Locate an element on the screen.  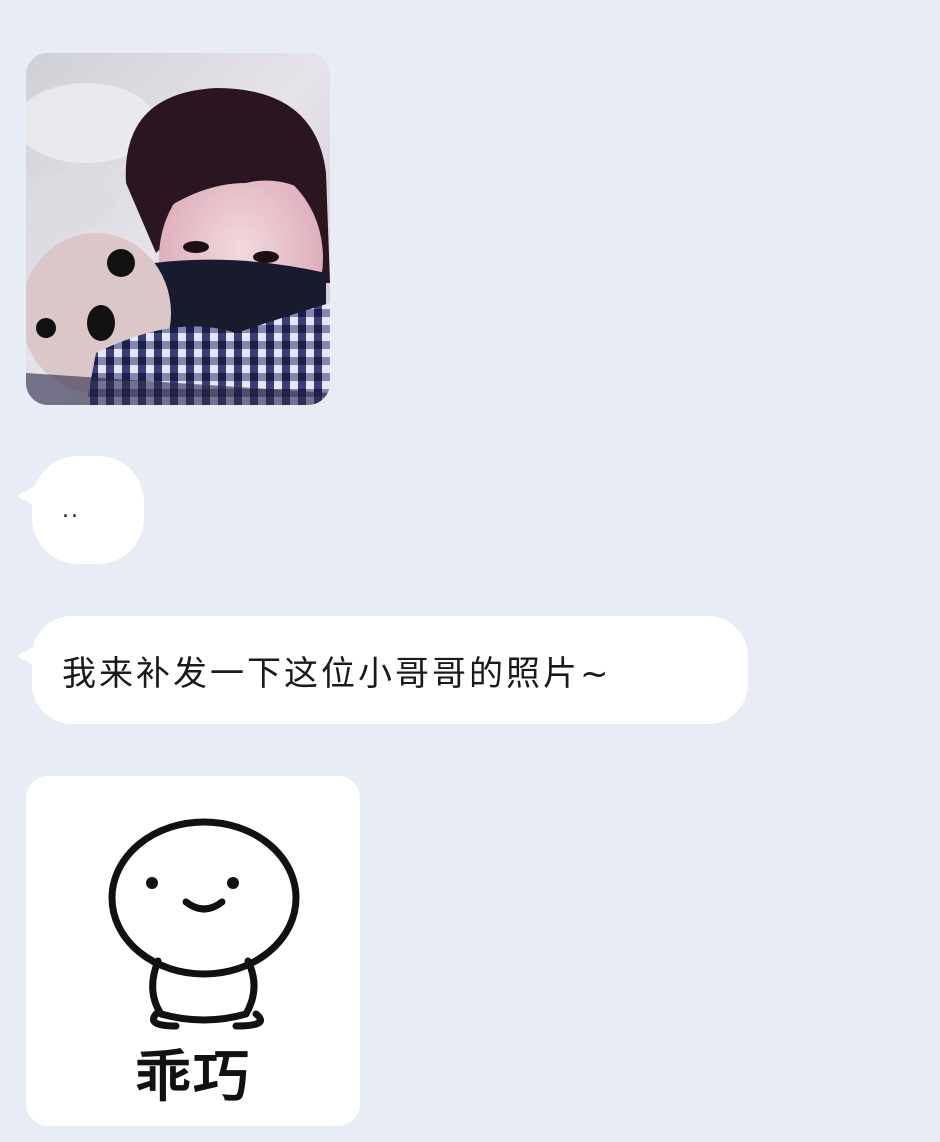
message-text: .. is located at coordinates (71, 510).